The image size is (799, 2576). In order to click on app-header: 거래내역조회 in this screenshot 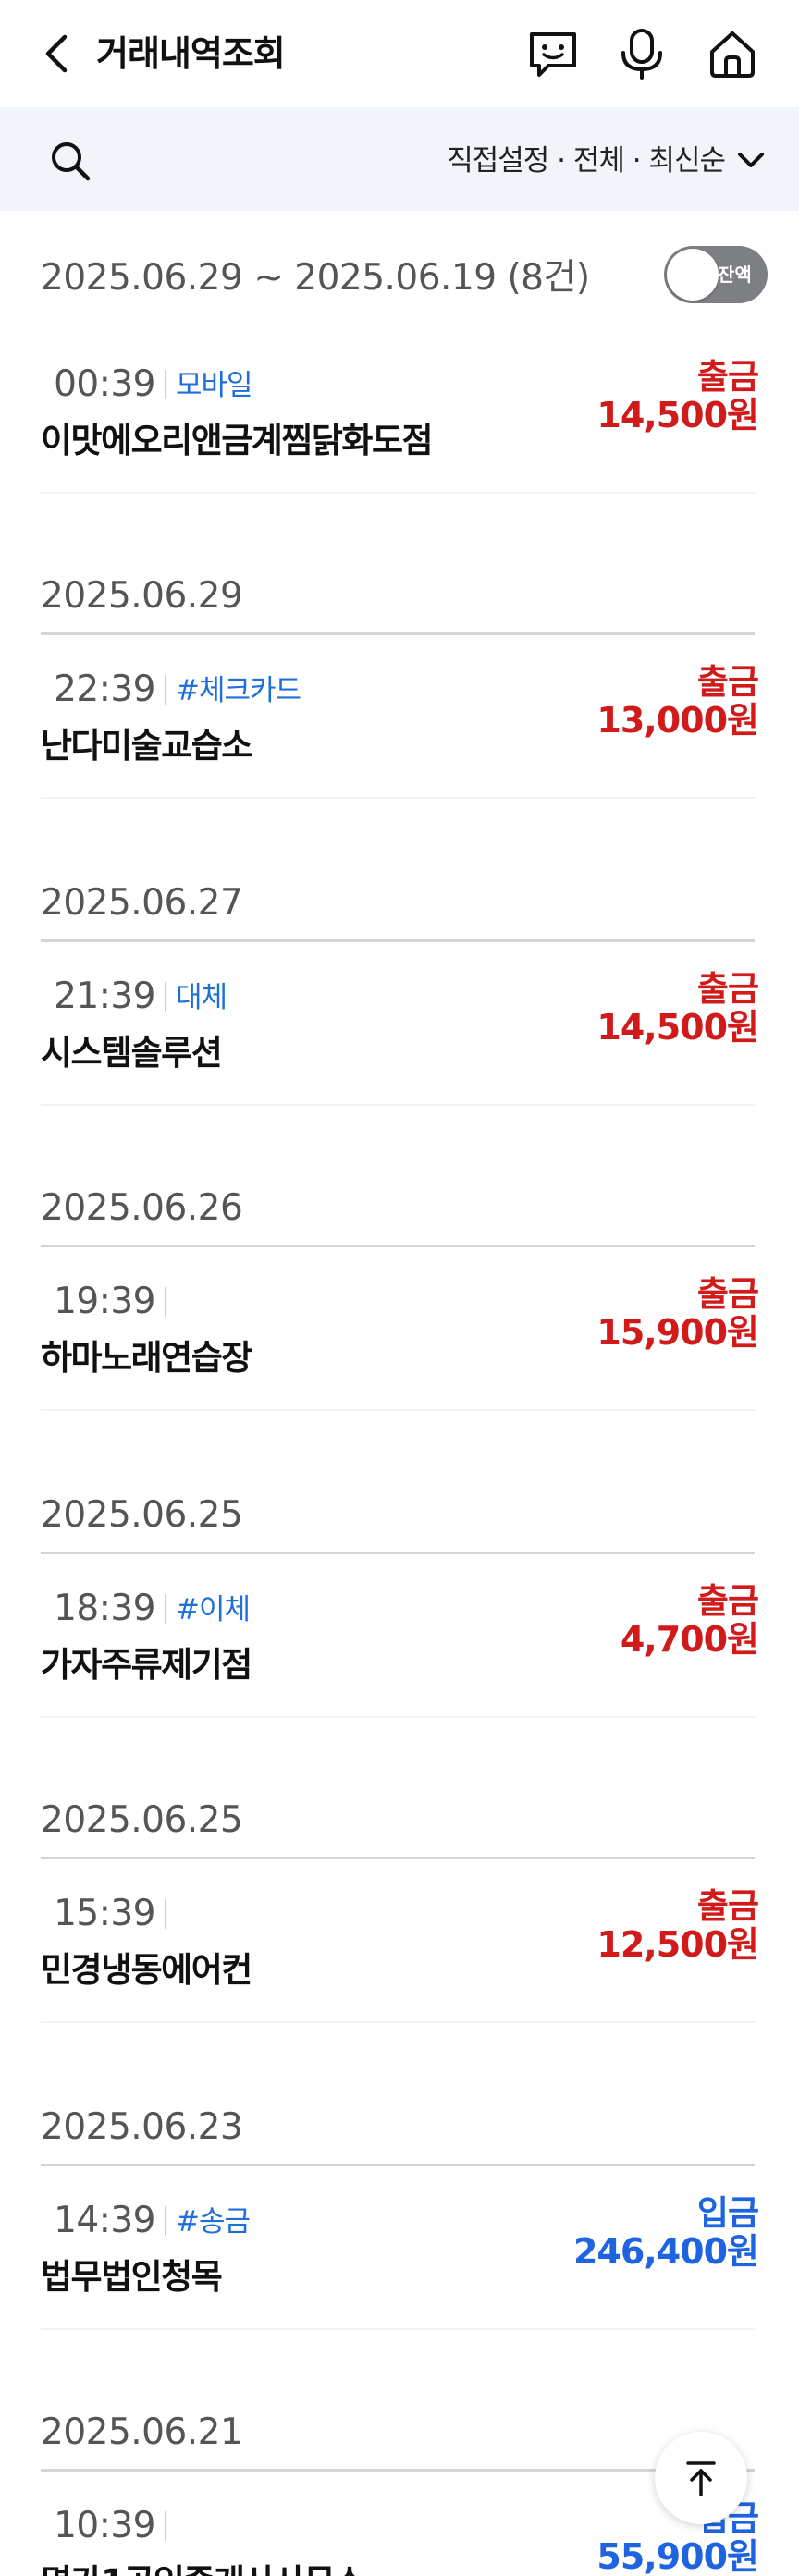, I will do `click(399, 54)`.